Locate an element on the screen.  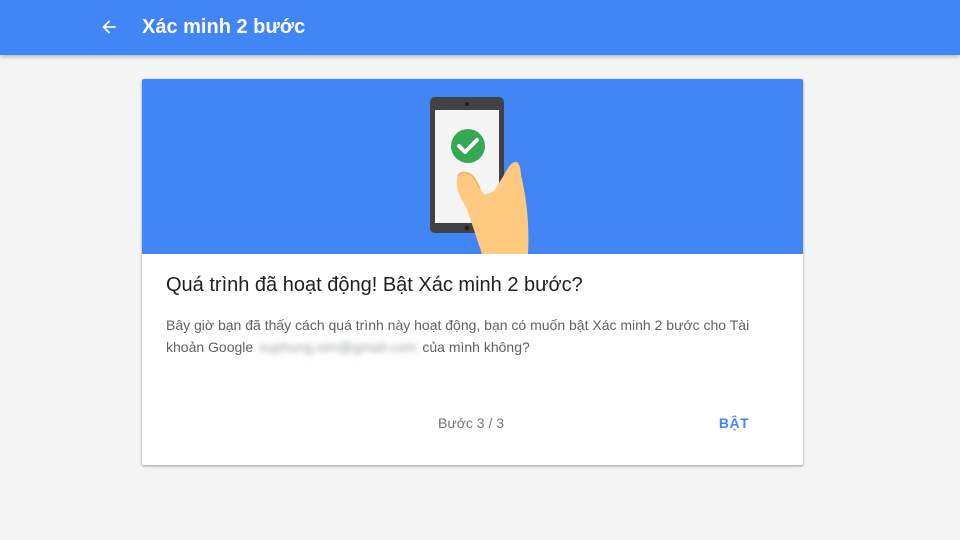
page-title: Xác minh 2 bước is located at coordinates (224, 27).